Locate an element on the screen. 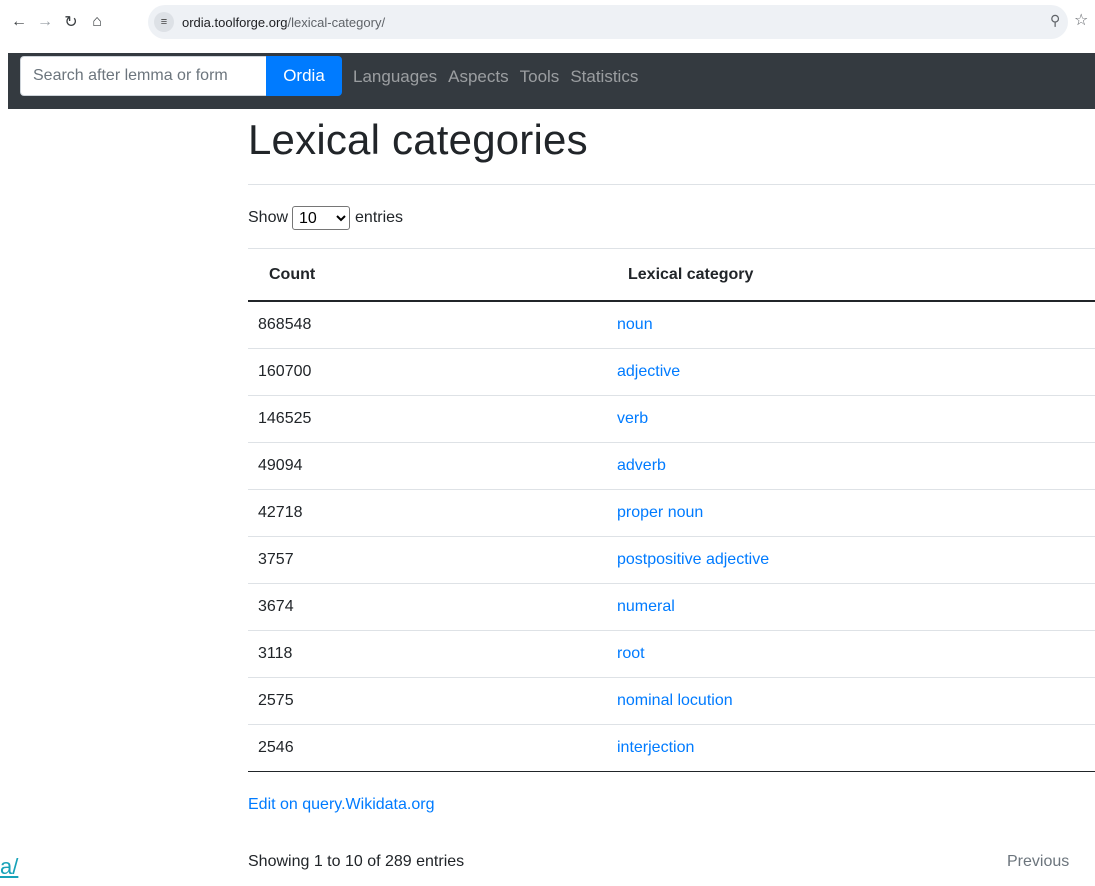  table-row: 3118 root is located at coordinates (671, 654).